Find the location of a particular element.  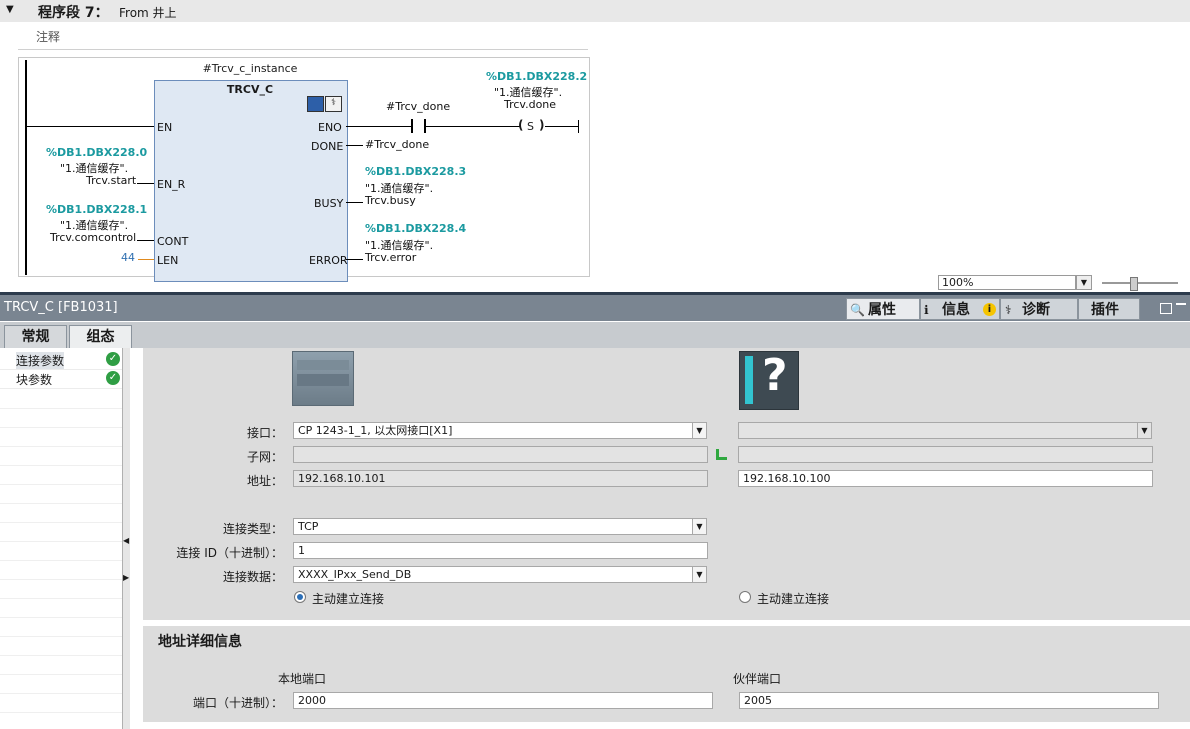

busy-address: %DB1.DBX228.3 is located at coordinates (415, 171).